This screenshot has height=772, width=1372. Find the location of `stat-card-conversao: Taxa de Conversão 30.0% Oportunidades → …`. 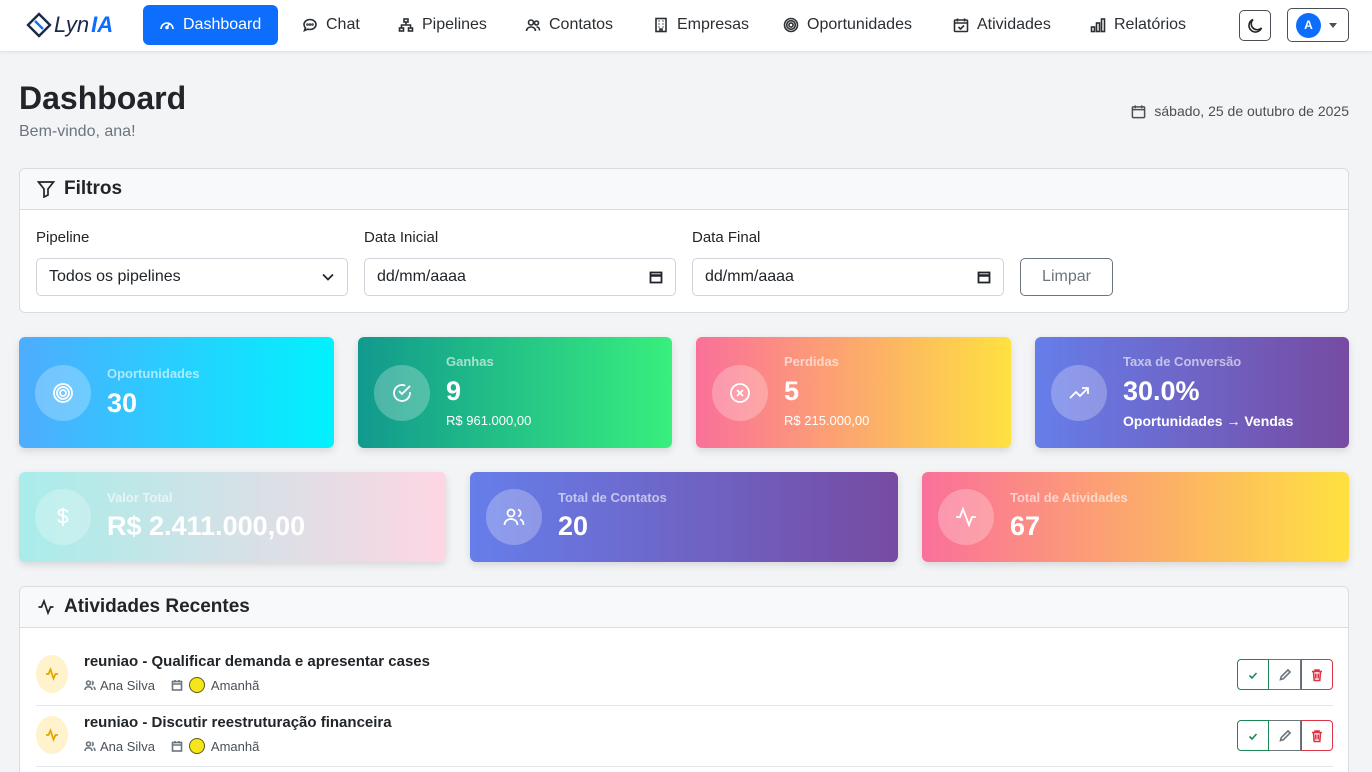

stat-card-conversao: Taxa de Conversão 30.0% Oportunidades → … is located at coordinates (1192, 392).